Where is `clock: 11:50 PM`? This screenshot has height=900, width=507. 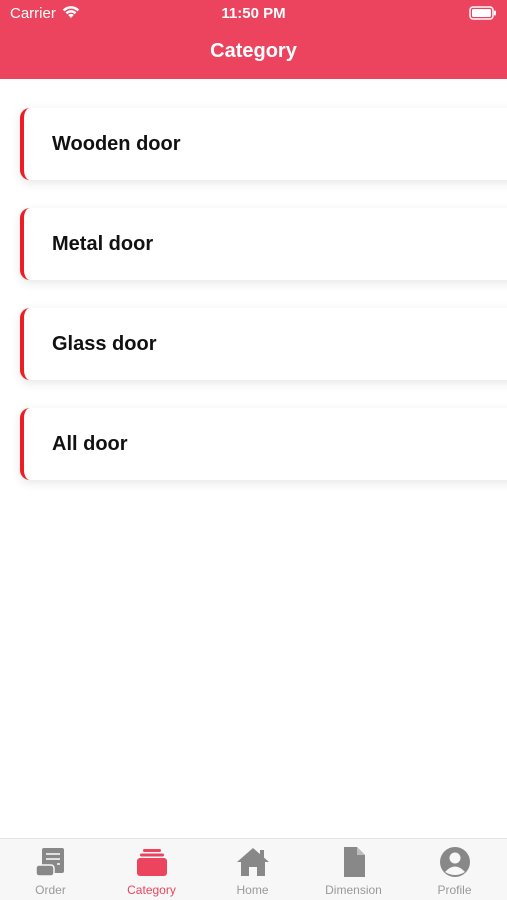
clock: 11:50 PM is located at coordinates (253, 13).